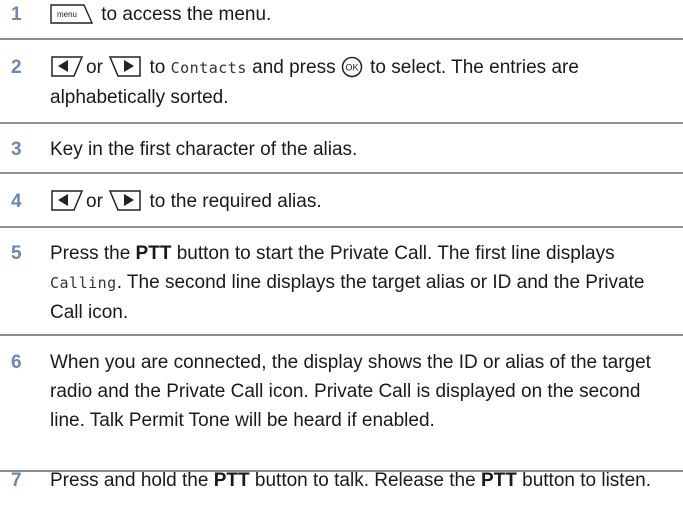  What do you see at coordinates (208, 68) in the screenshot?
I see `lcd-text: Contacts` at bounding box center [208, 68].